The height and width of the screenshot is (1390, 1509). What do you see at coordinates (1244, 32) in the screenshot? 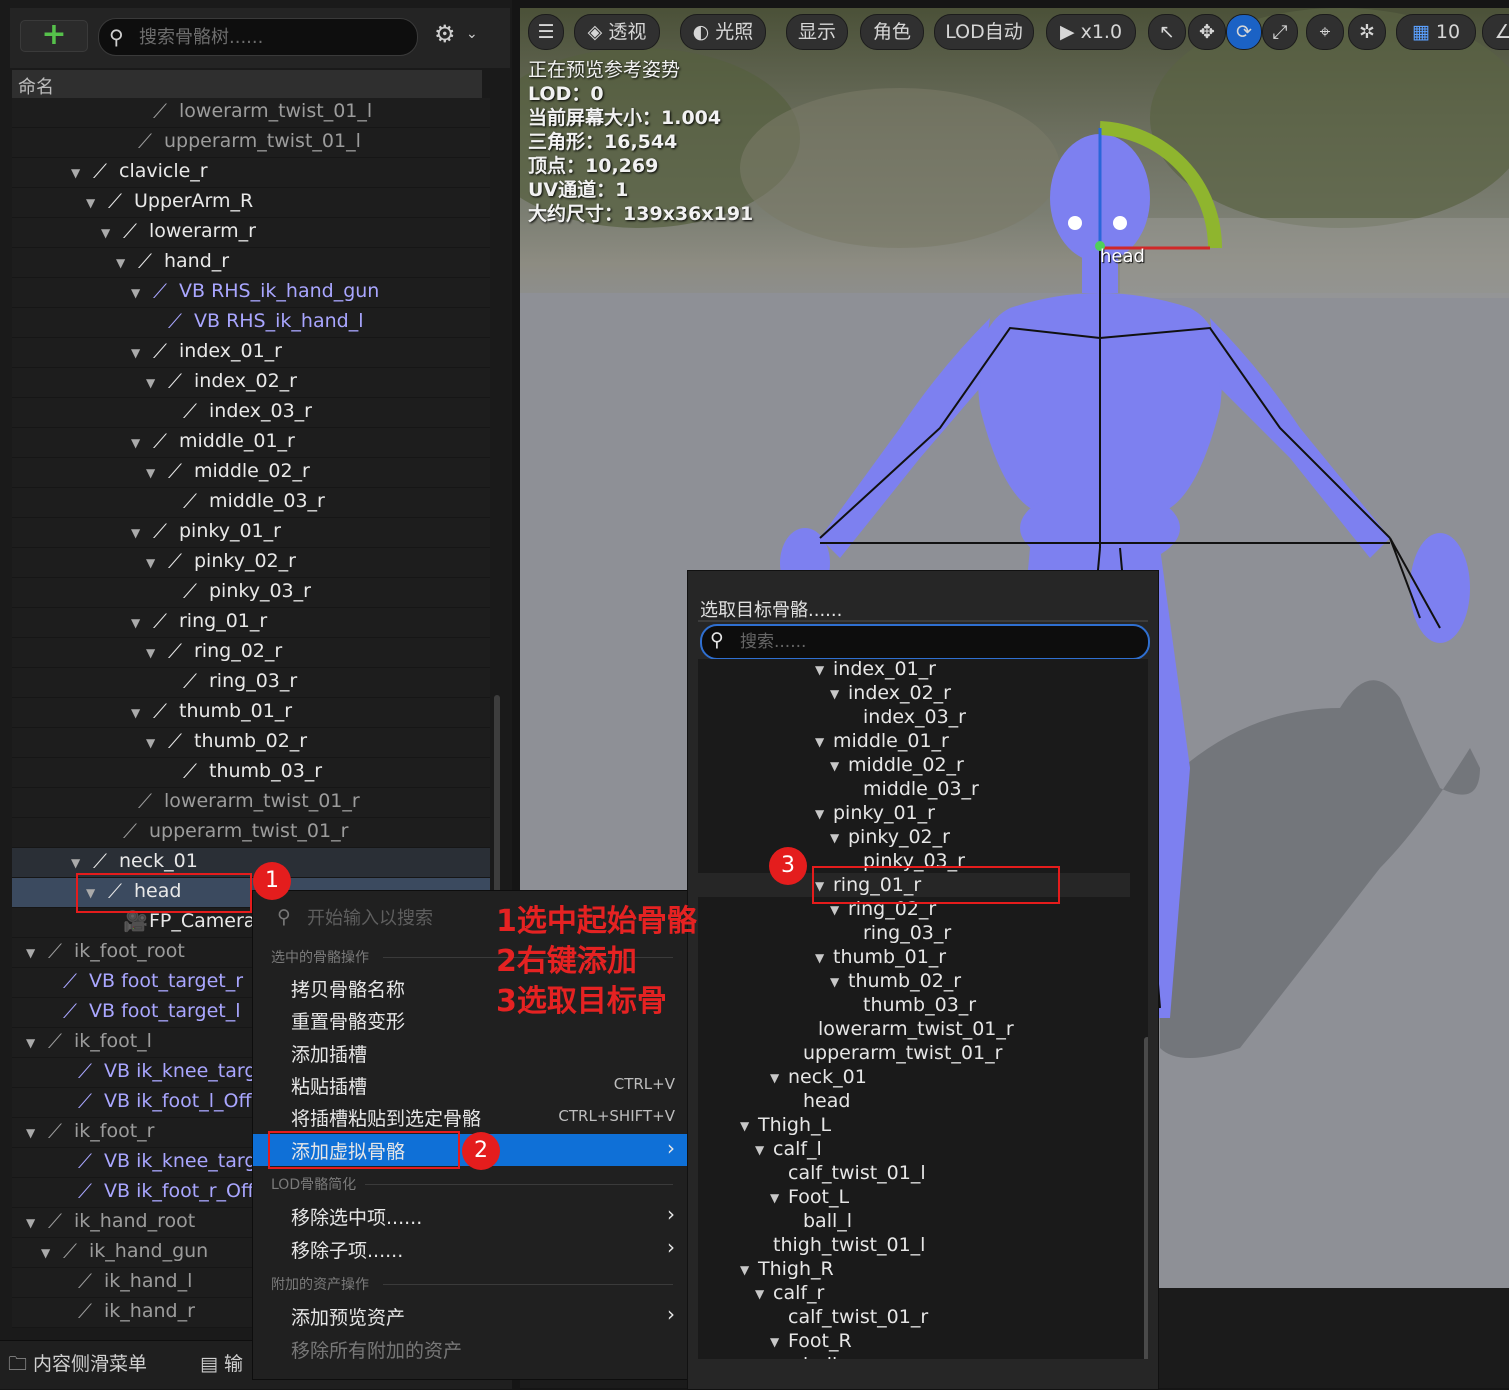
I see `rotate-tool-button: ⟳` at bounding box center [1244, 32].